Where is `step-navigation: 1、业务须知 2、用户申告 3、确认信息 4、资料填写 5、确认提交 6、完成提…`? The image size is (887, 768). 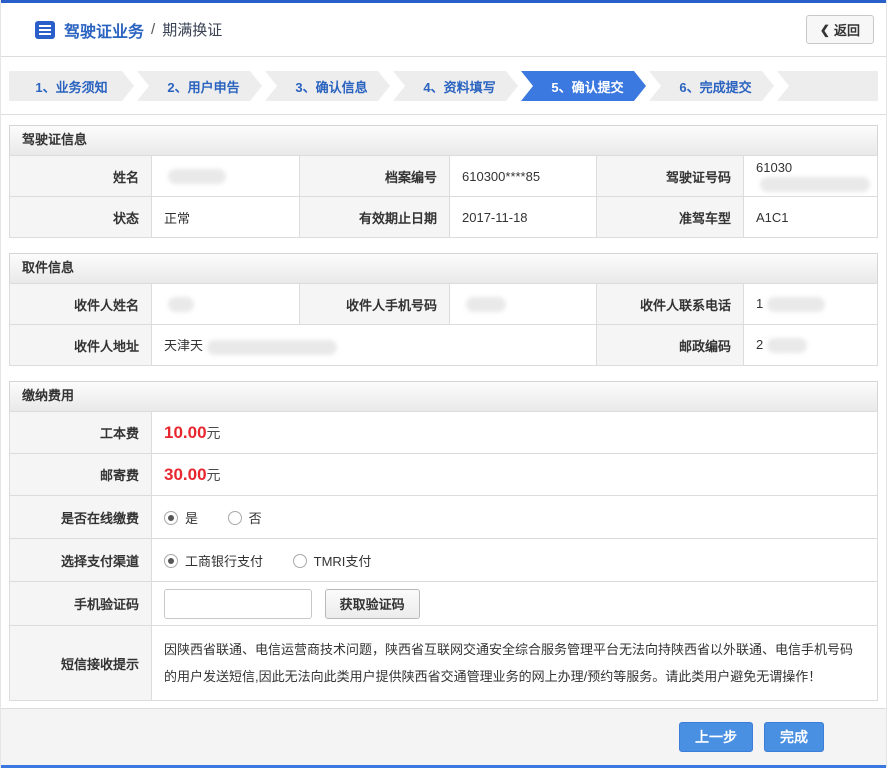 step-navigation: 1、业务须知 2、用户申告 3、确认信息 4、资料填写 5、确认提交 6、完成提… is located at coordinates (443, 86).